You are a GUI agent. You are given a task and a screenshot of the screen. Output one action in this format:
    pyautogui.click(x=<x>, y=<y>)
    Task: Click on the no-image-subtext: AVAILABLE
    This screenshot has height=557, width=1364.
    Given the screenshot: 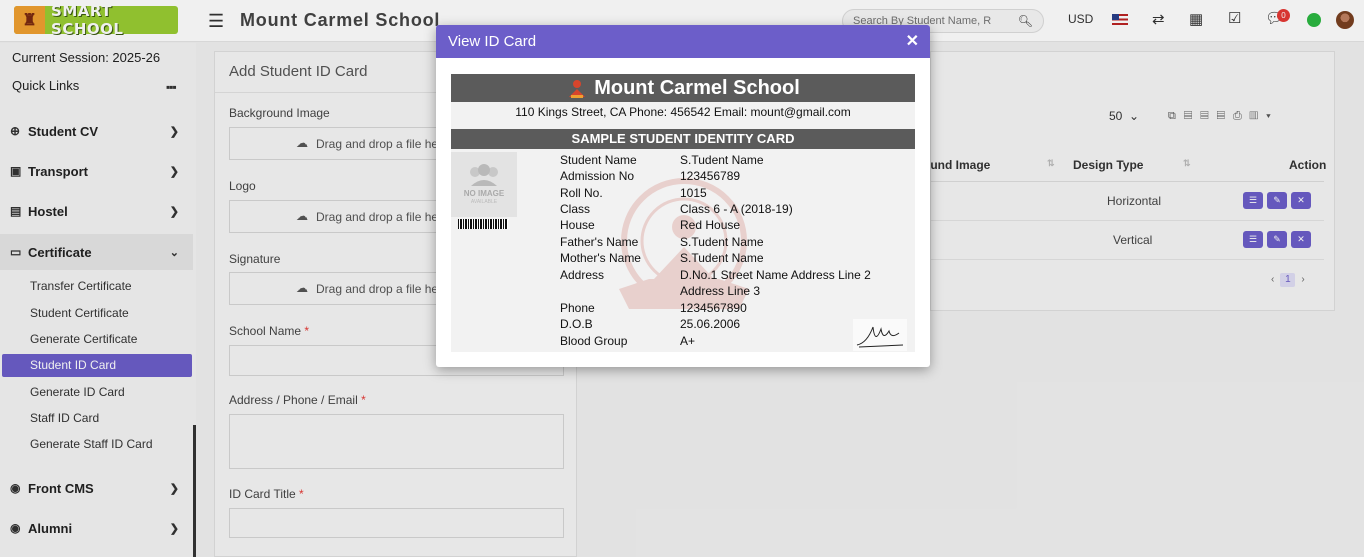 What is the action you would take?
    pyautogui.click(x=484, y=202)
    